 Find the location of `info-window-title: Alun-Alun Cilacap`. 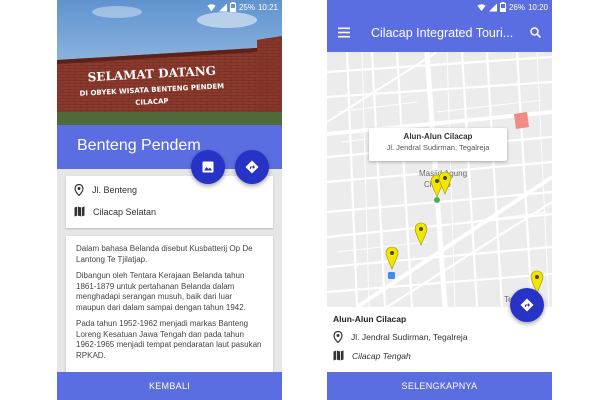

info-window-title: Alun-Alun Cilacap is located at coordinates (438, 136).